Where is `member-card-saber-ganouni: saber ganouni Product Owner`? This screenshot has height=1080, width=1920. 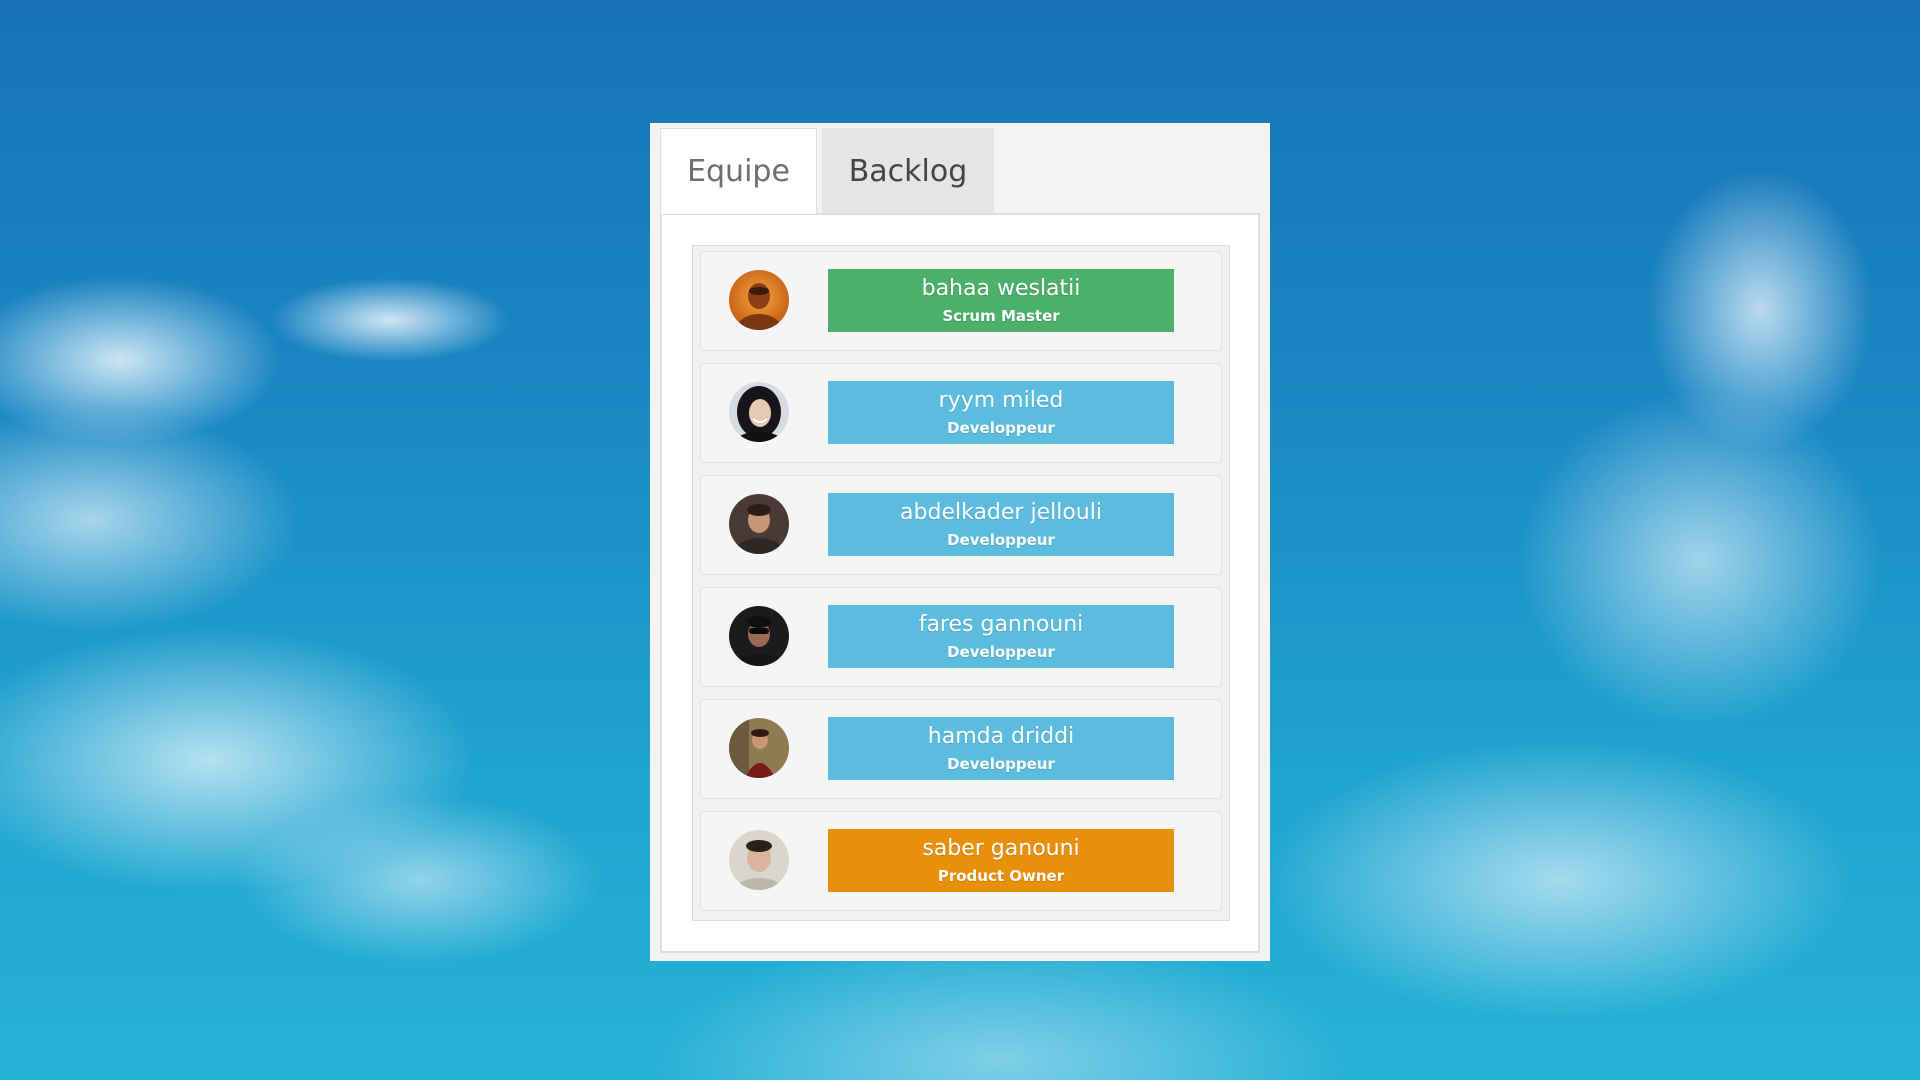 member-card-saber-ganouni: saber ganouni Product Owner is located at coordinates (961, 861).